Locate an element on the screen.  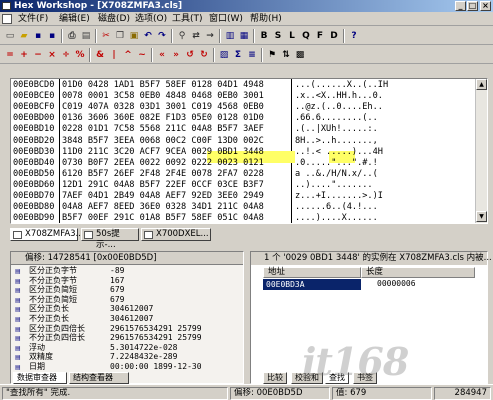
format-q-button: Q is located at coordinates (306, 36).